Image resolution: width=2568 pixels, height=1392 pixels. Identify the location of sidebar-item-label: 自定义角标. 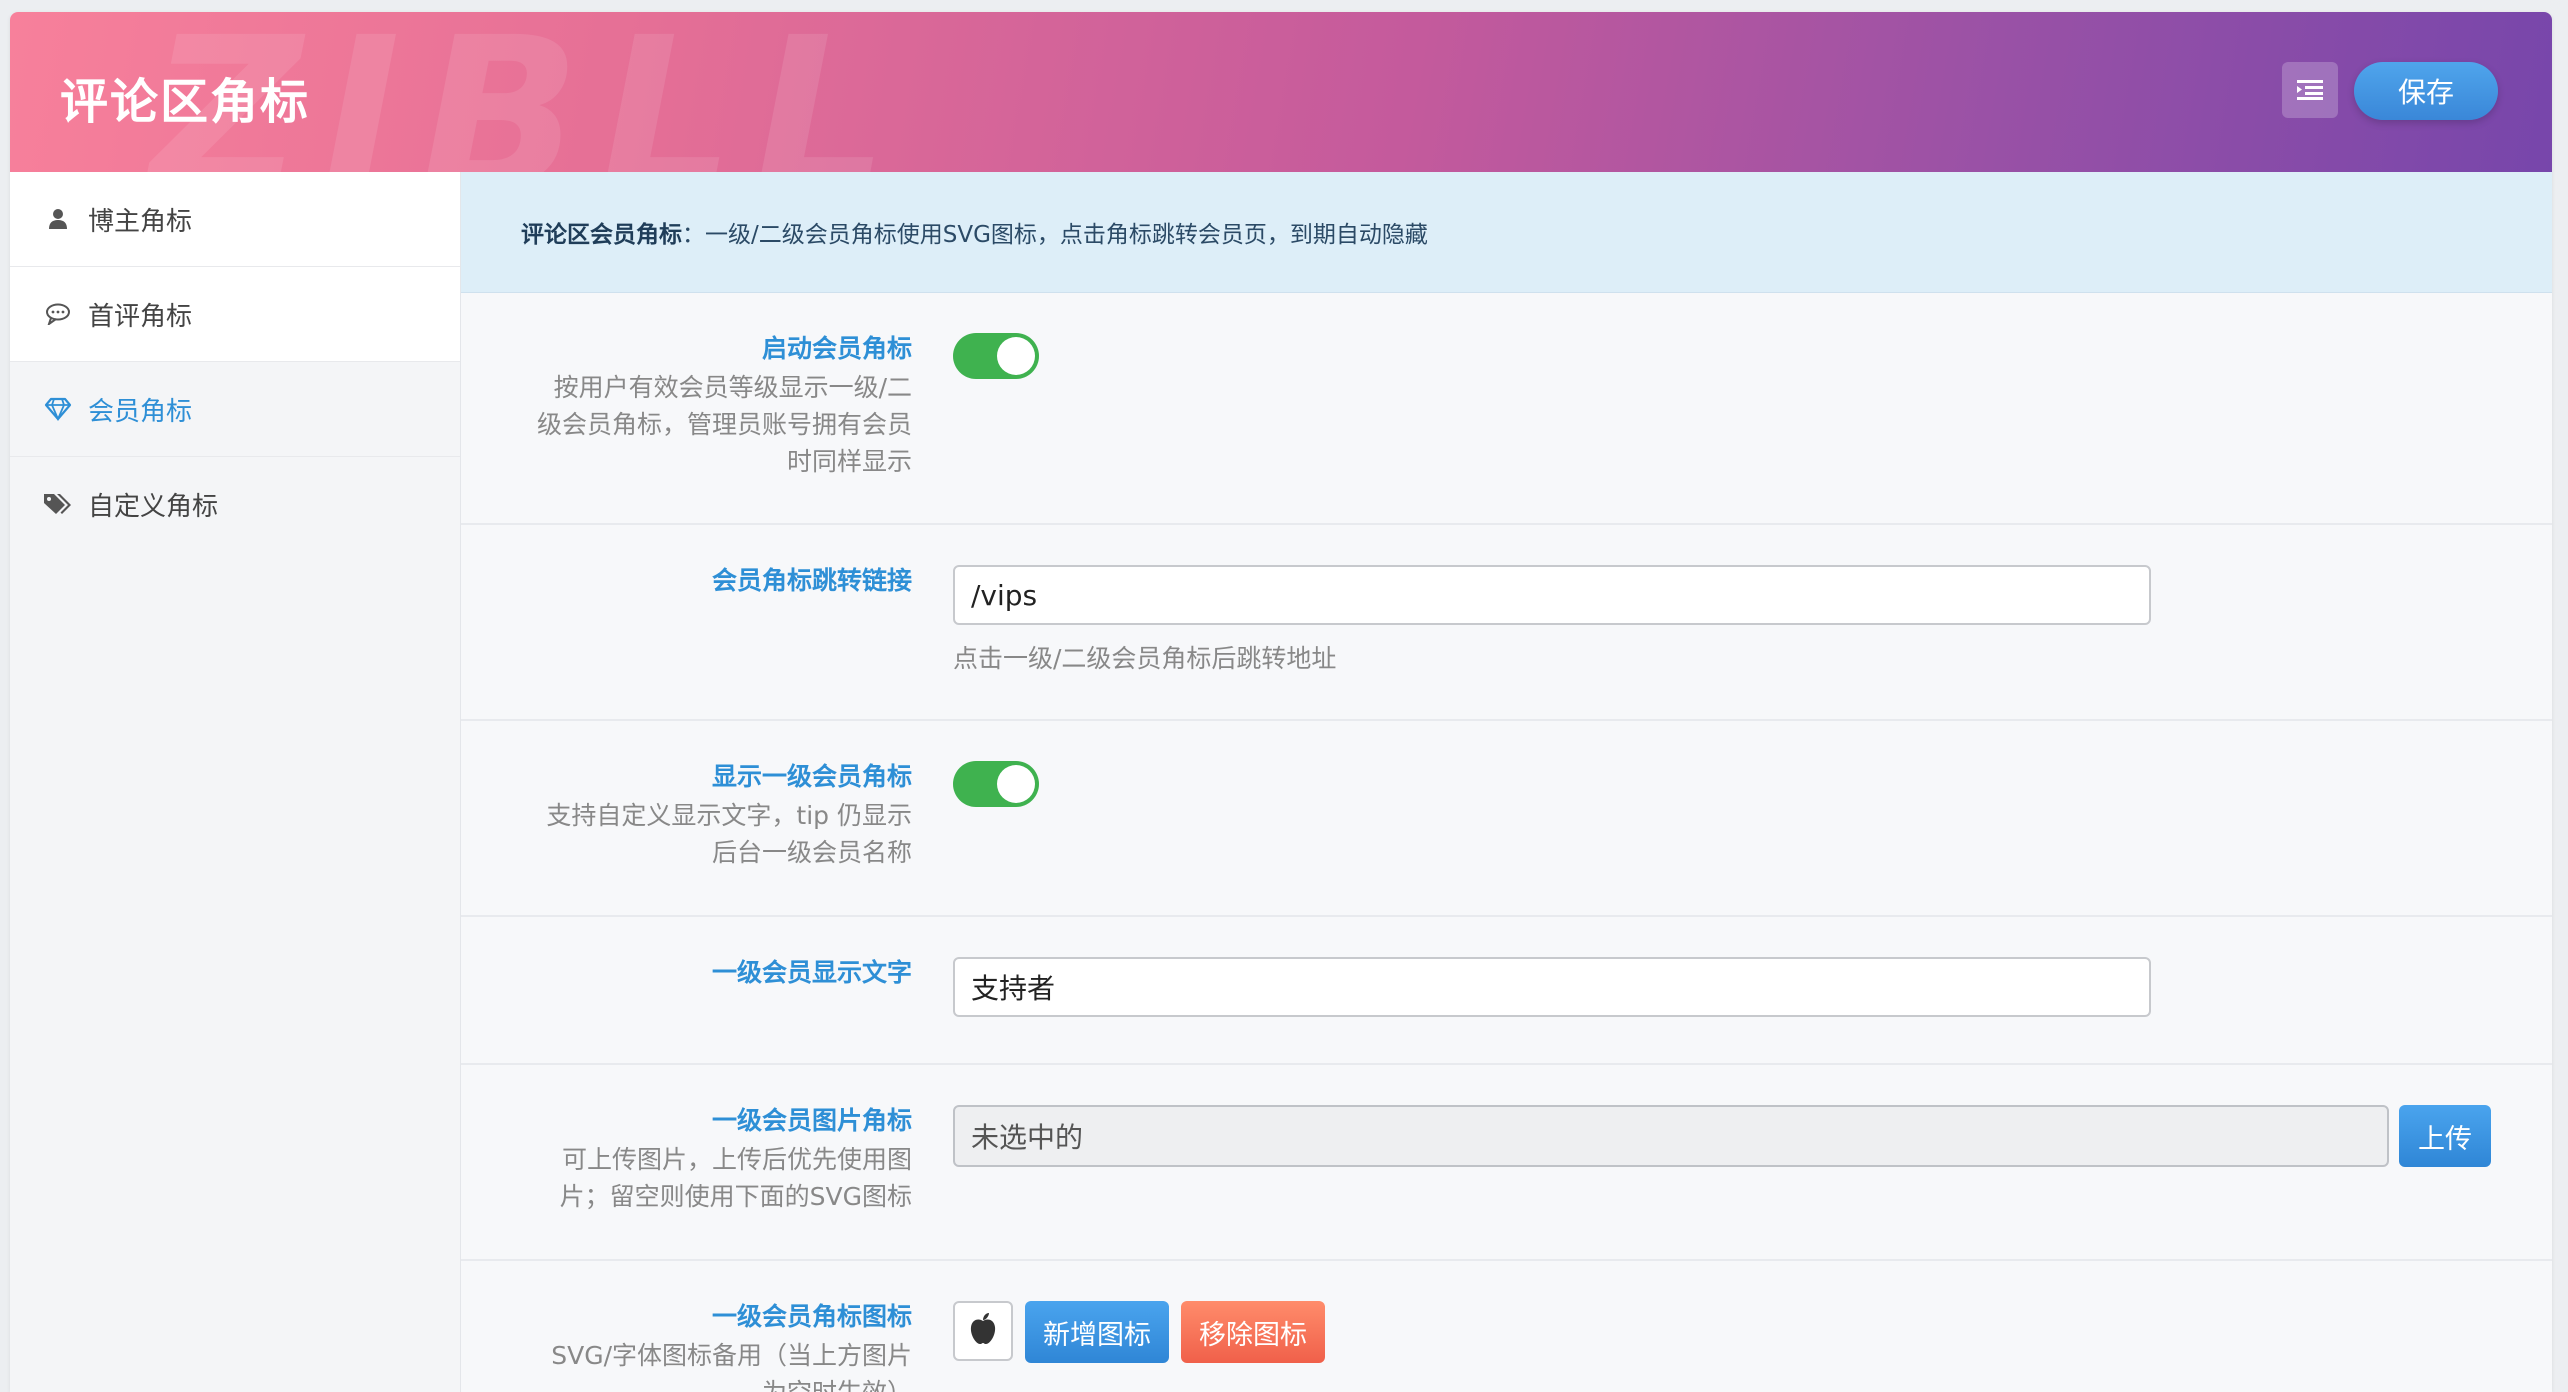
(153, 506).